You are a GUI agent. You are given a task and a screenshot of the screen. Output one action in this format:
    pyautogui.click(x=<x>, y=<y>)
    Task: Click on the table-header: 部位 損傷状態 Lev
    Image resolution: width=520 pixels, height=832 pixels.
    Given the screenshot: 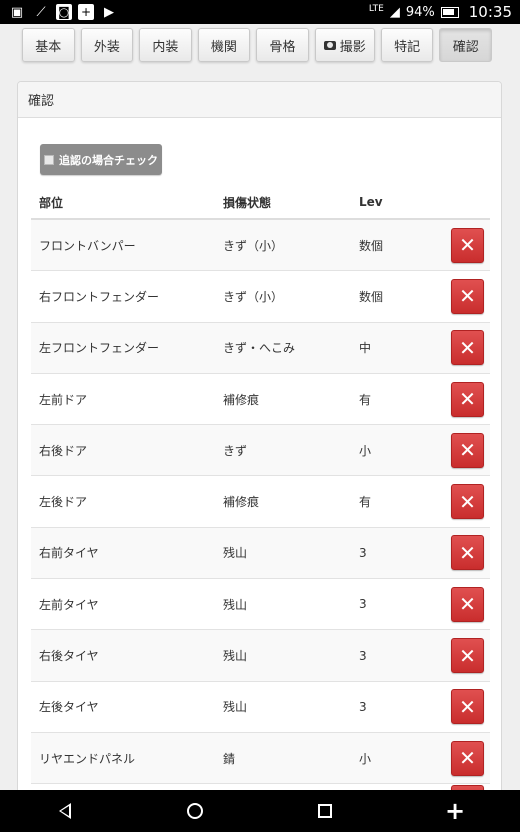 What is the action you would take?
    pyautogui.click(x=260, y=203)
    